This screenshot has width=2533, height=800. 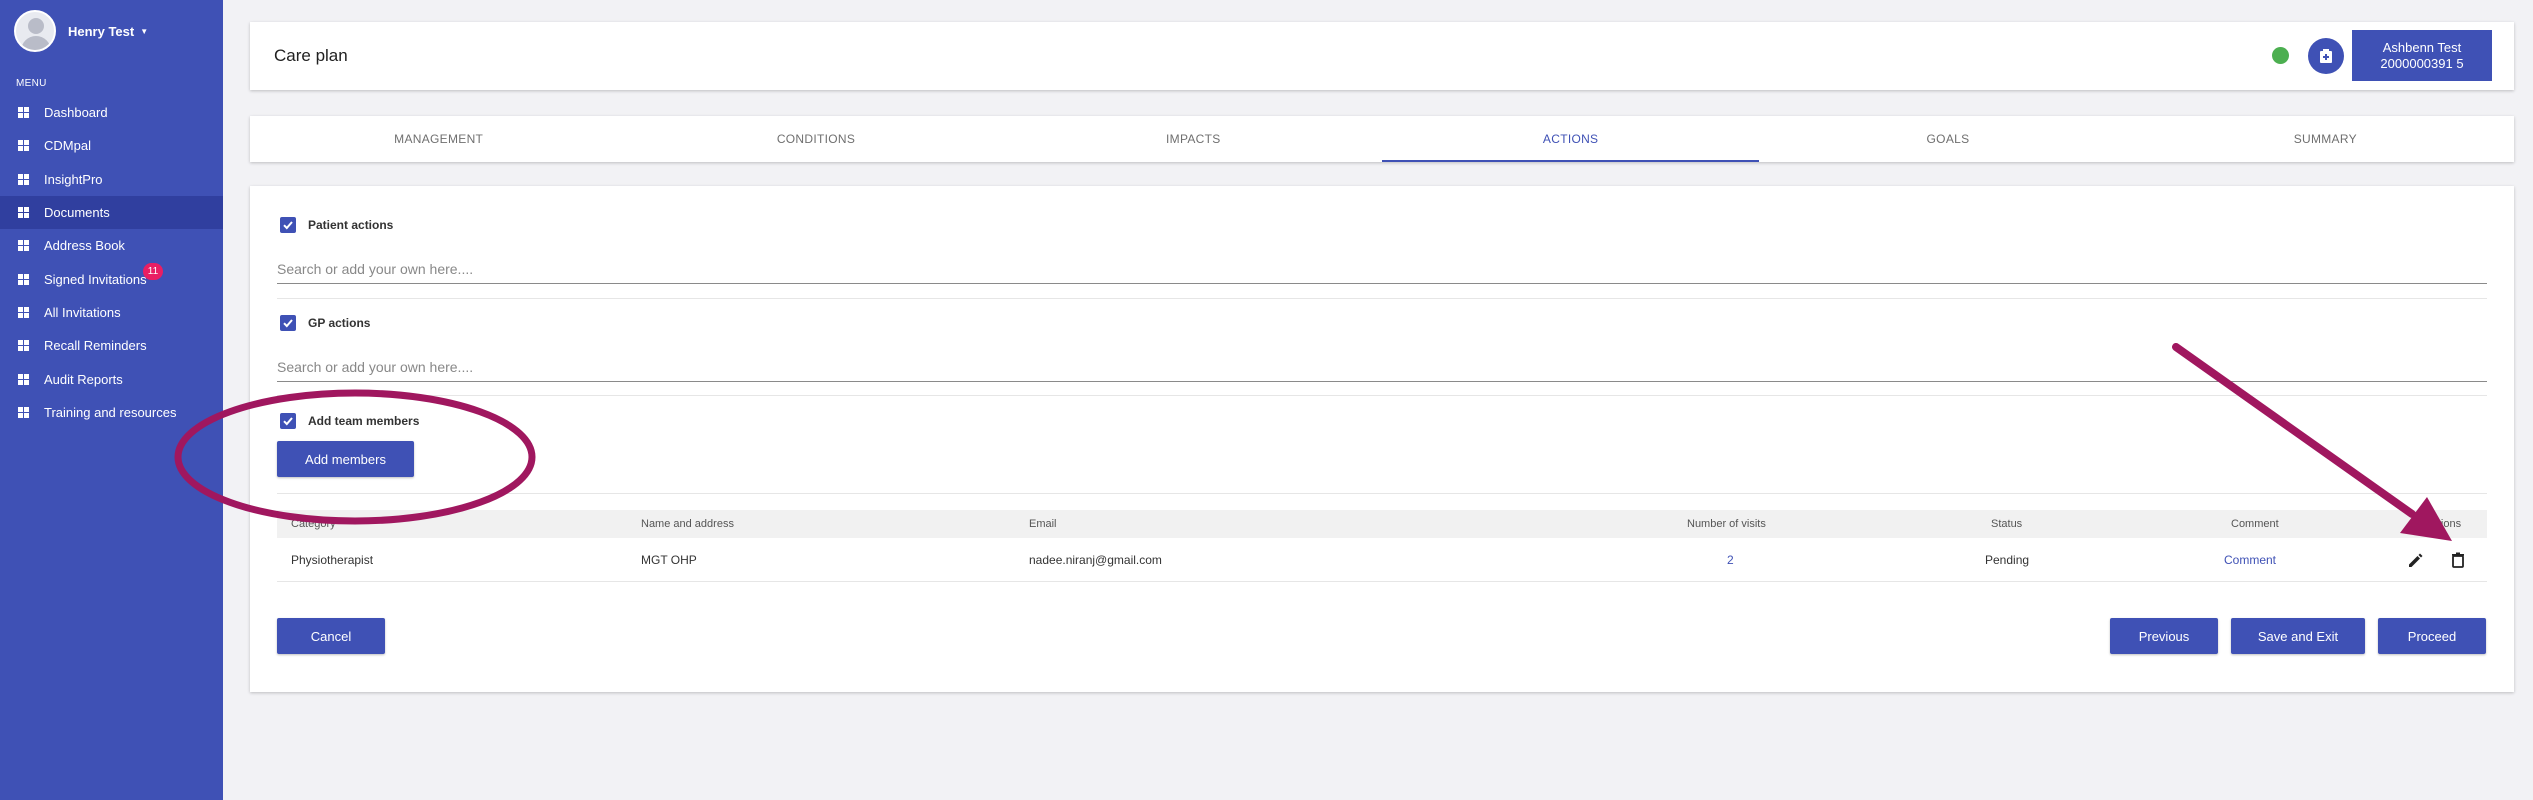 I want to click on save-and-exit-button: Save and Exit, so click(x=2298, y=636).